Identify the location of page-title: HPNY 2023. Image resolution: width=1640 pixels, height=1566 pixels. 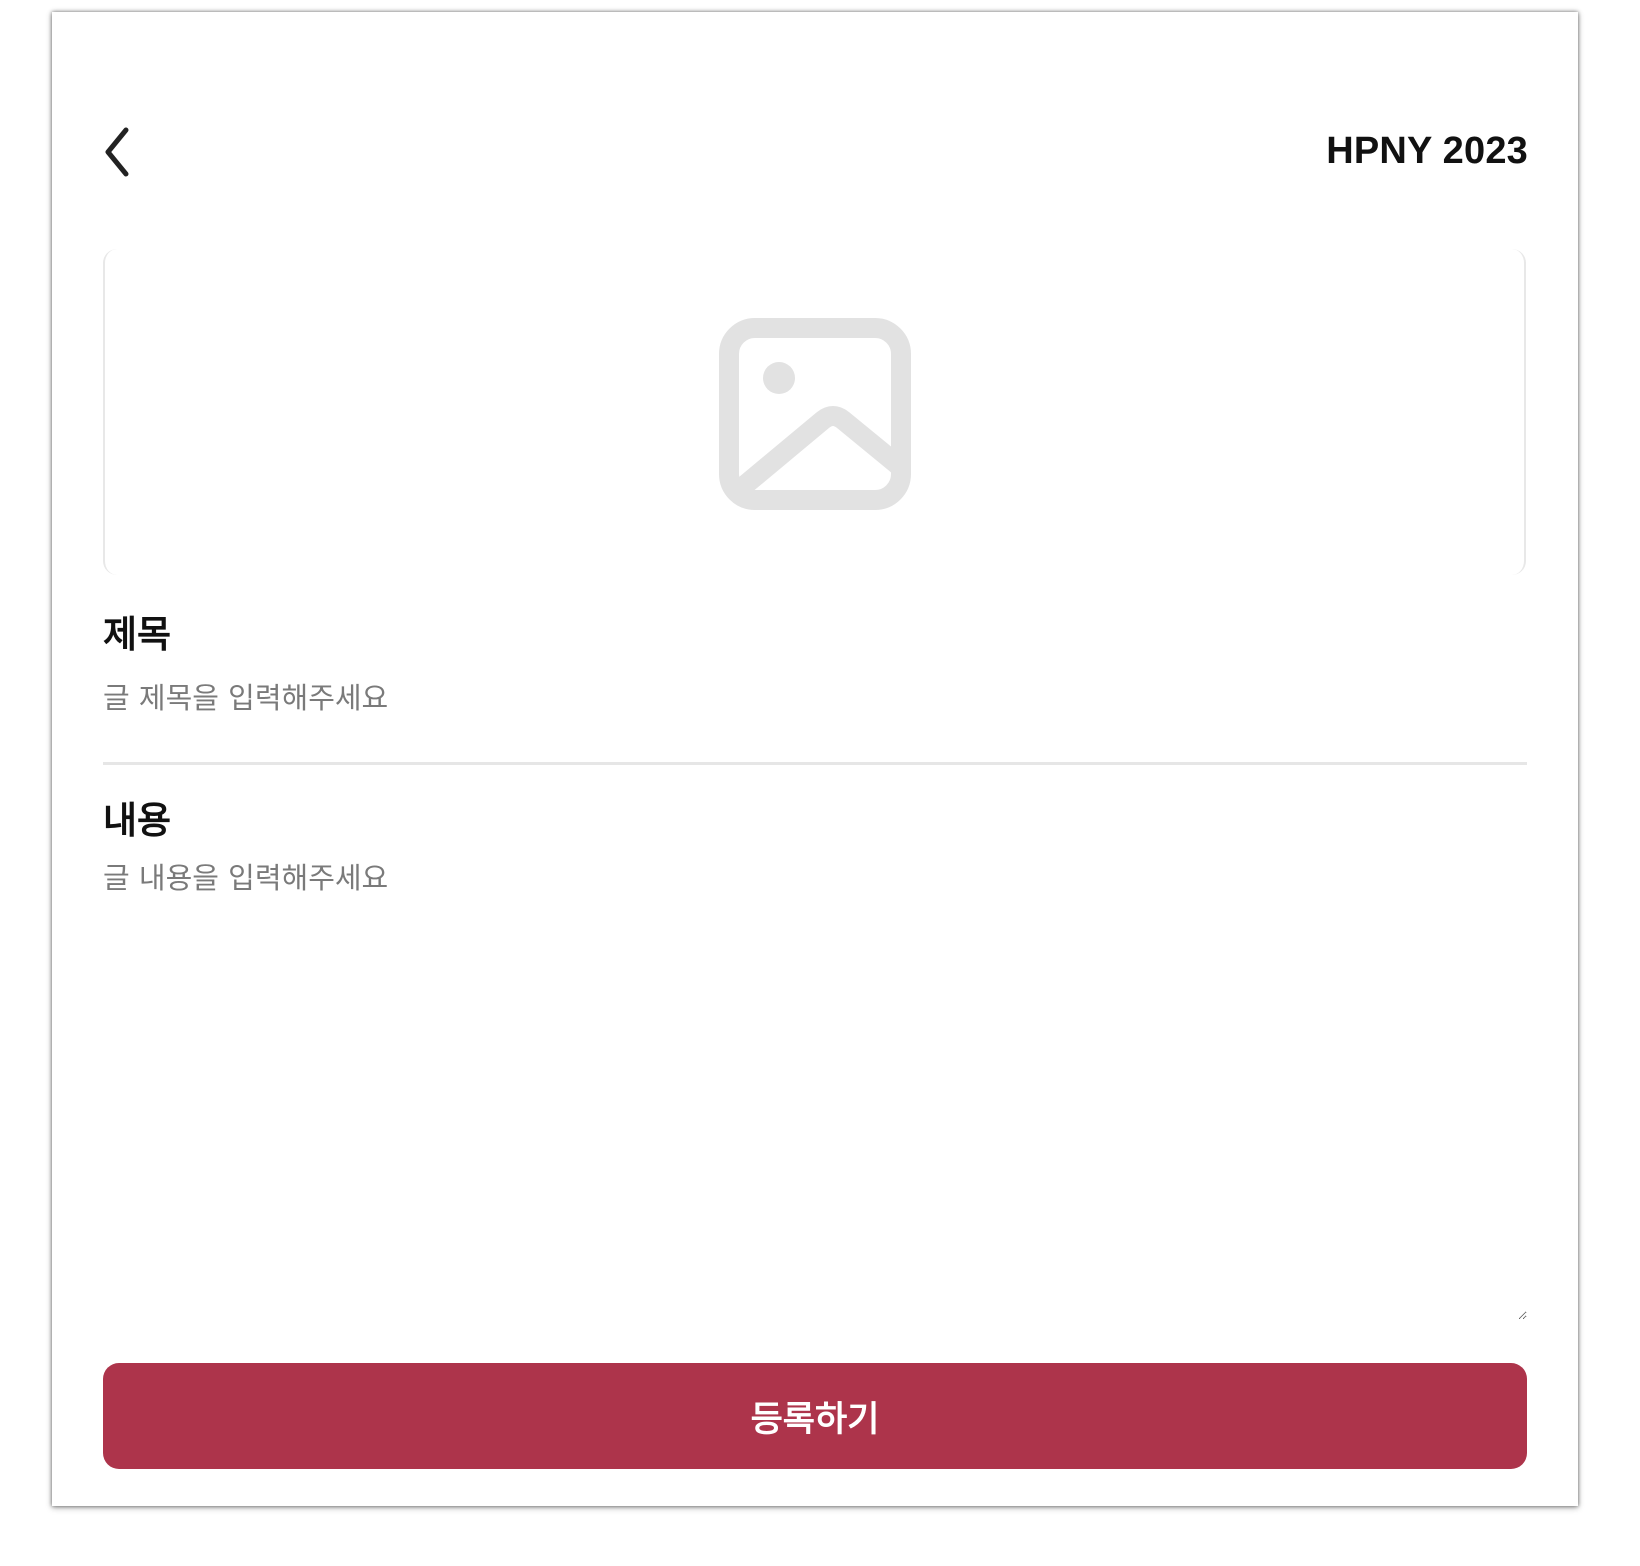
(1427, 151).